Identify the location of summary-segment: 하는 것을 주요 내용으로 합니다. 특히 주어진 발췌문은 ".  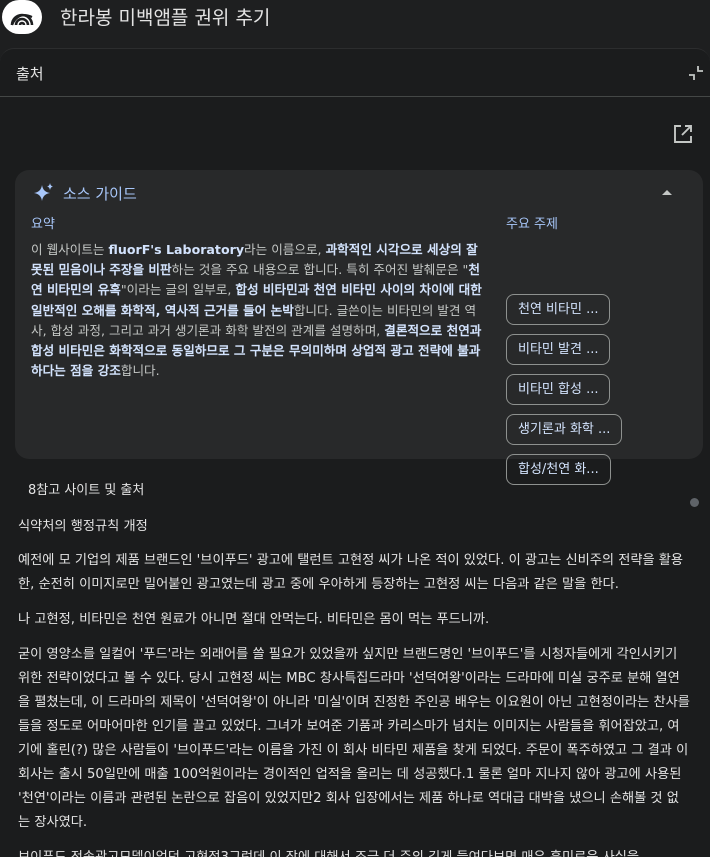
(320, 270).